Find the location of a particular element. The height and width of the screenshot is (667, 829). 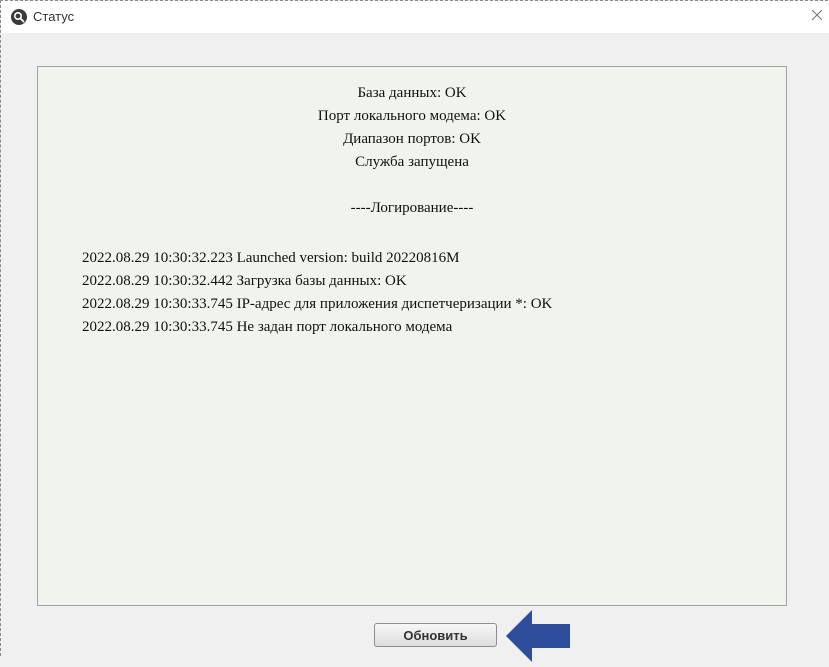

close-icon is located at coordinates (817, 17).